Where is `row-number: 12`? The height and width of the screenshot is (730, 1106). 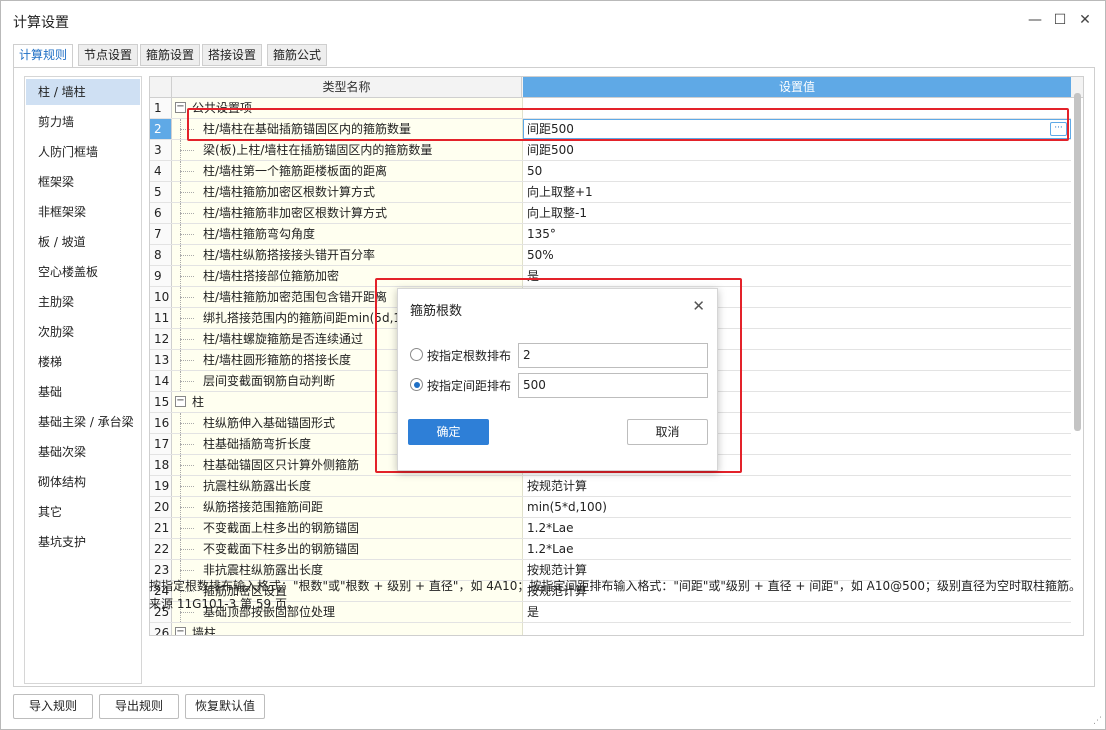 row-number: 12 is located at coordinates (161, 339).